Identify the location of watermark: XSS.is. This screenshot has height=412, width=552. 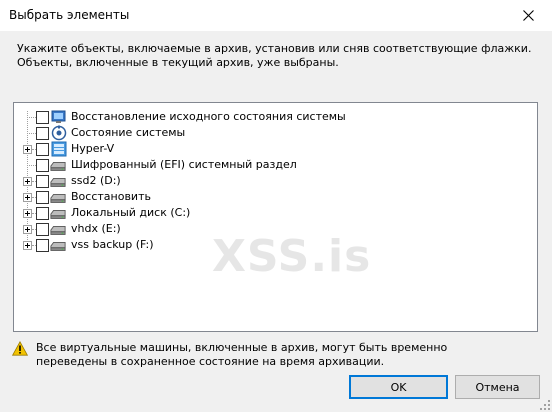
(292, 256).